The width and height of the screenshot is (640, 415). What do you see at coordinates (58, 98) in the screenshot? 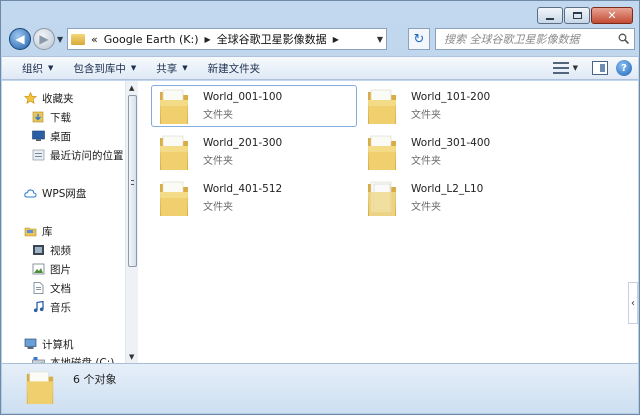
I see `nav-favorites-label: 收藏夹` at bounding box center [58, 98].